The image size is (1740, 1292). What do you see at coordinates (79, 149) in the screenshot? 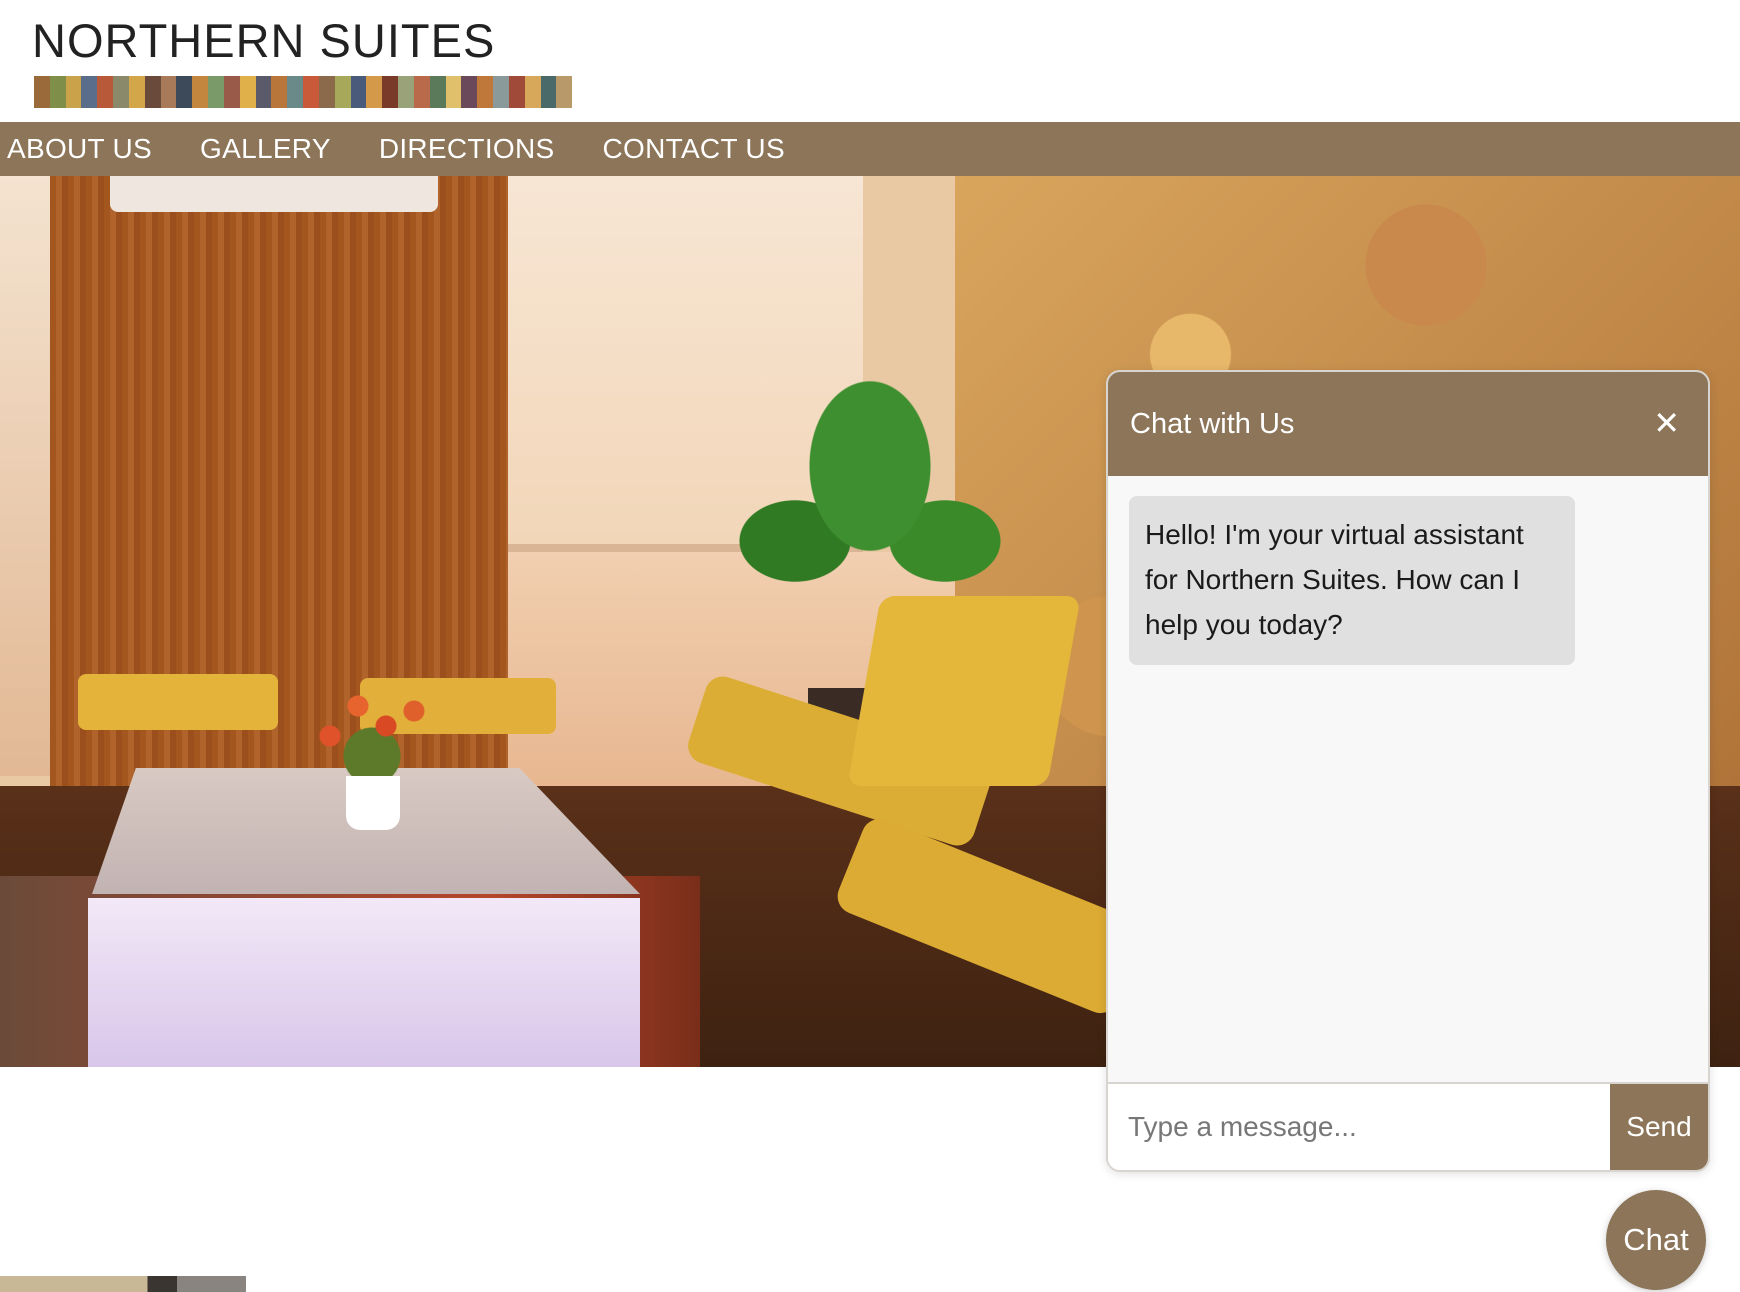
I see `nav-item-about-us: ABOUT US` at bounding box center [79, 149].